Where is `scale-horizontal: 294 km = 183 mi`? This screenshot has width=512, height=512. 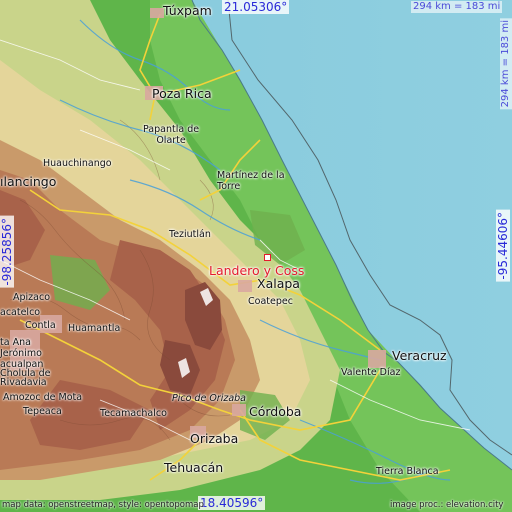
scale-horizontal: 294 km = 183 mi is located at coordinates (457, 7).